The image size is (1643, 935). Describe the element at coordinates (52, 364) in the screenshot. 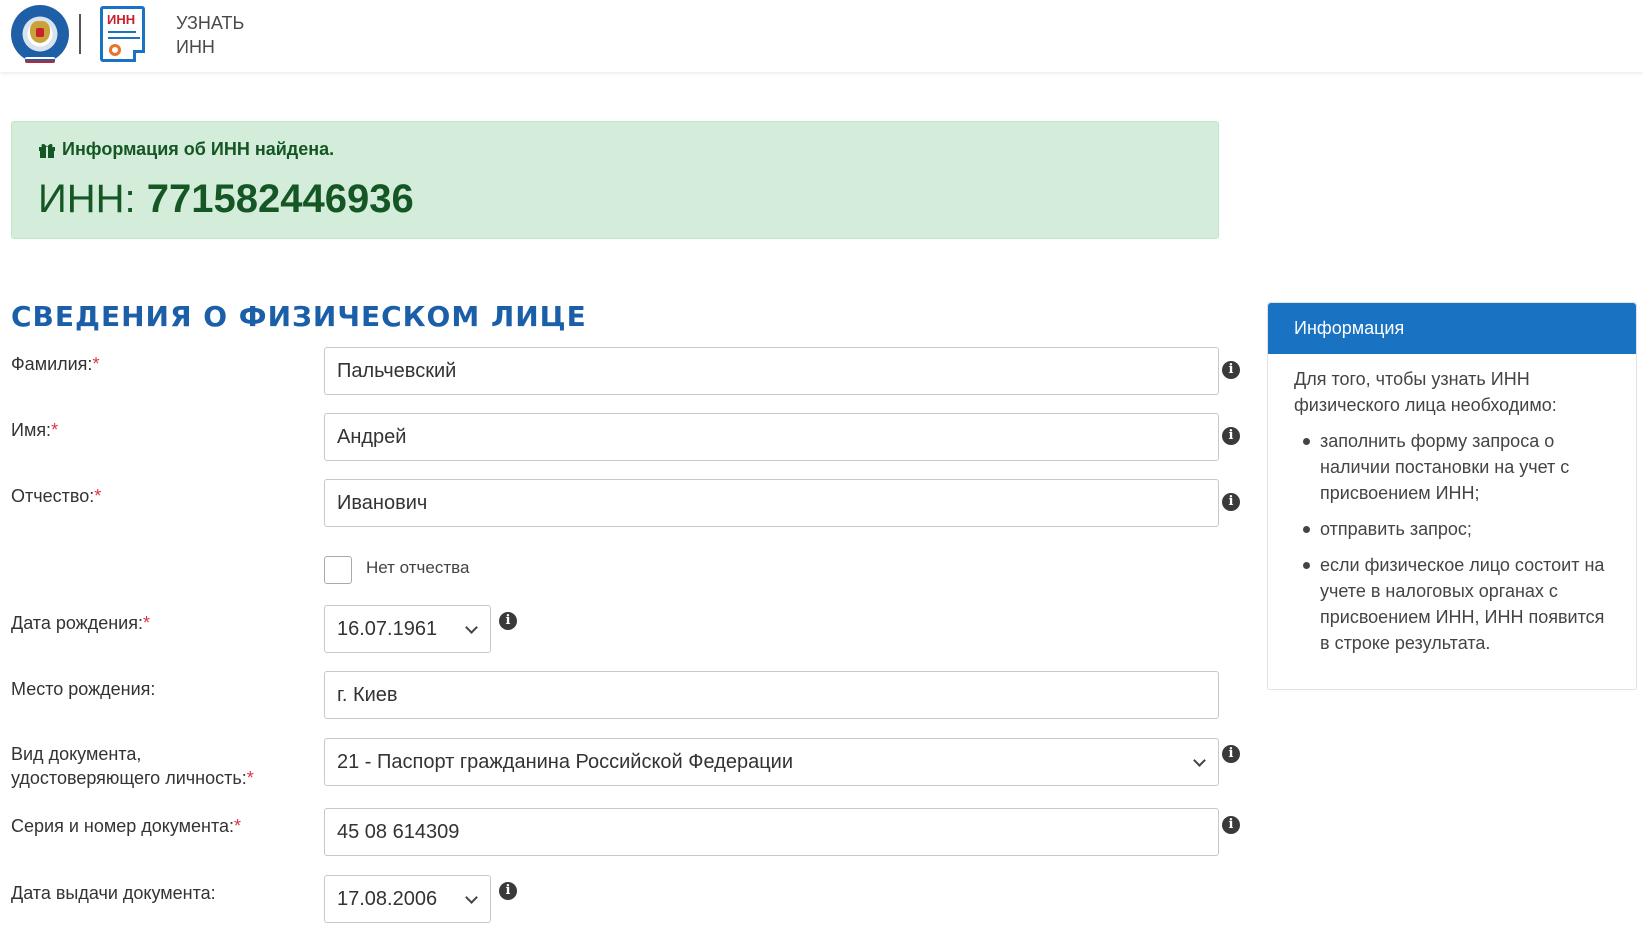

I see `surname-label-text: Фамилия:` at that location.